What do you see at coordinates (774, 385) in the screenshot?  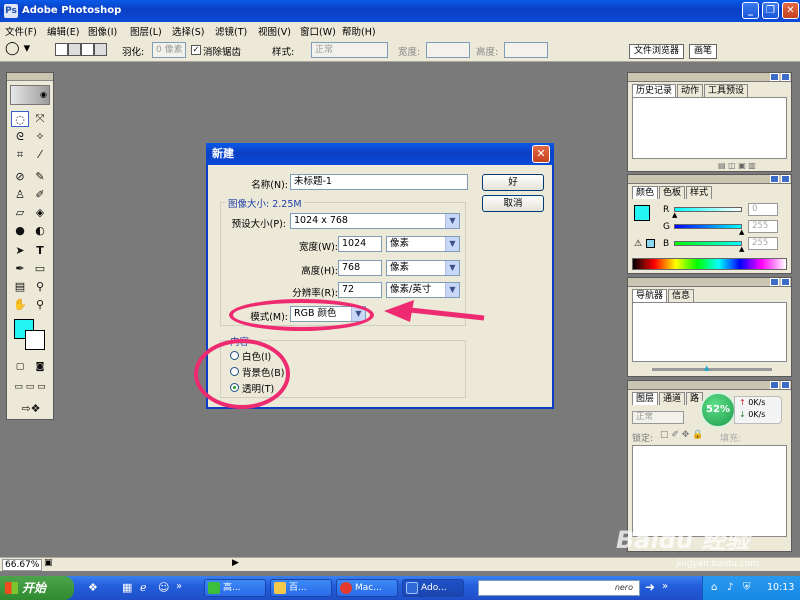 I see `layers-minimize-icon` at bounding box center [774, 385].